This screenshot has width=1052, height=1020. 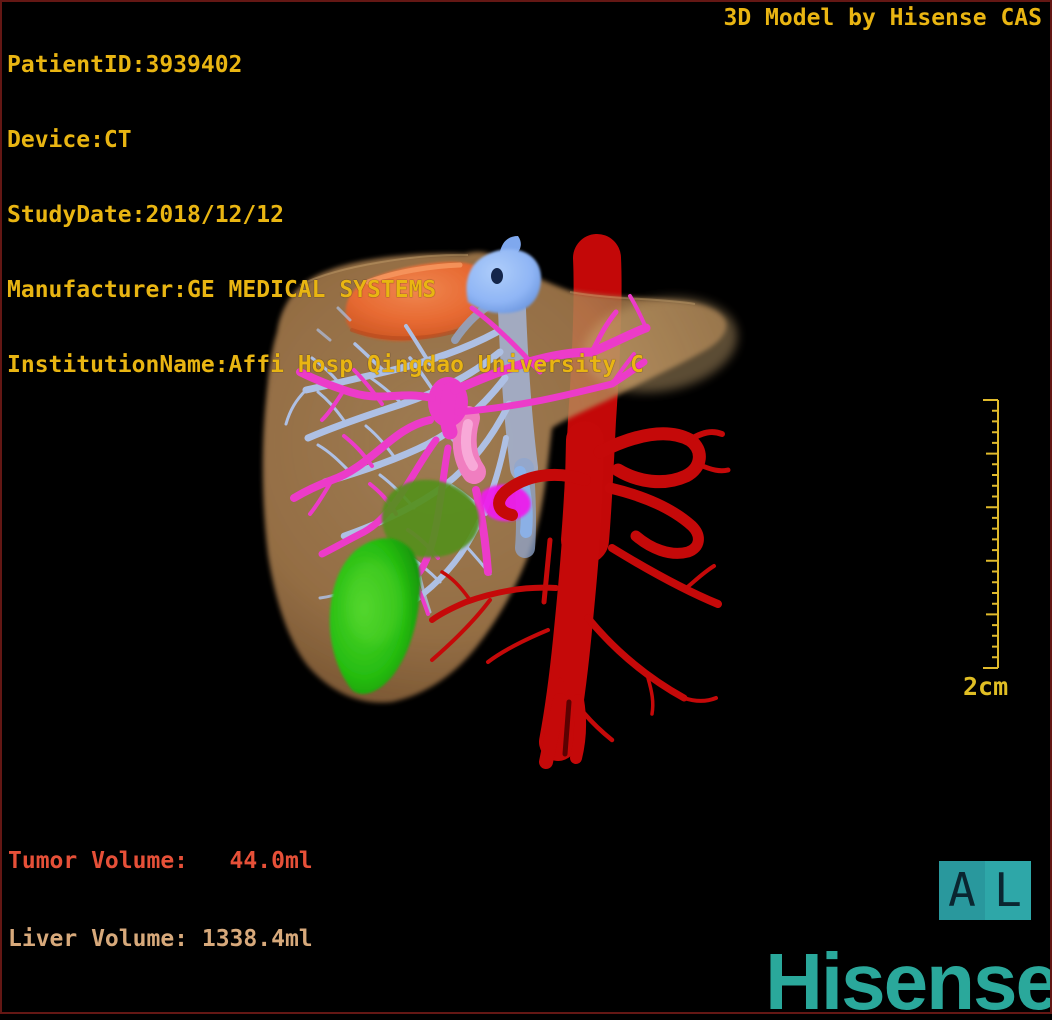 What do you see at coordinates (962, 889) in the screenshot?
I see `orientation-letter-a: A` at bounding box center [962, 889].